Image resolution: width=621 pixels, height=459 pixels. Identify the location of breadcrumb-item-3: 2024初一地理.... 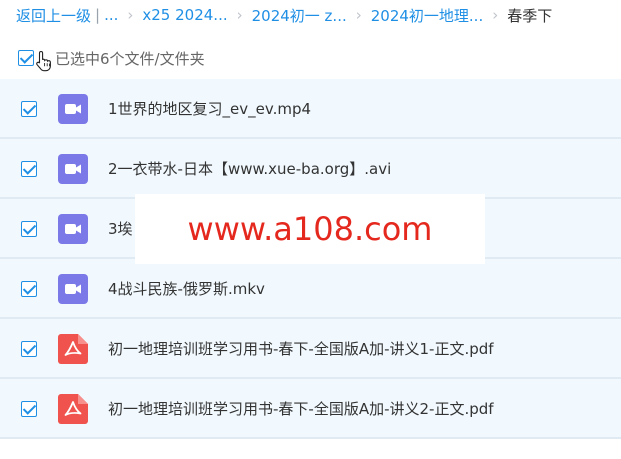
(427, 15).